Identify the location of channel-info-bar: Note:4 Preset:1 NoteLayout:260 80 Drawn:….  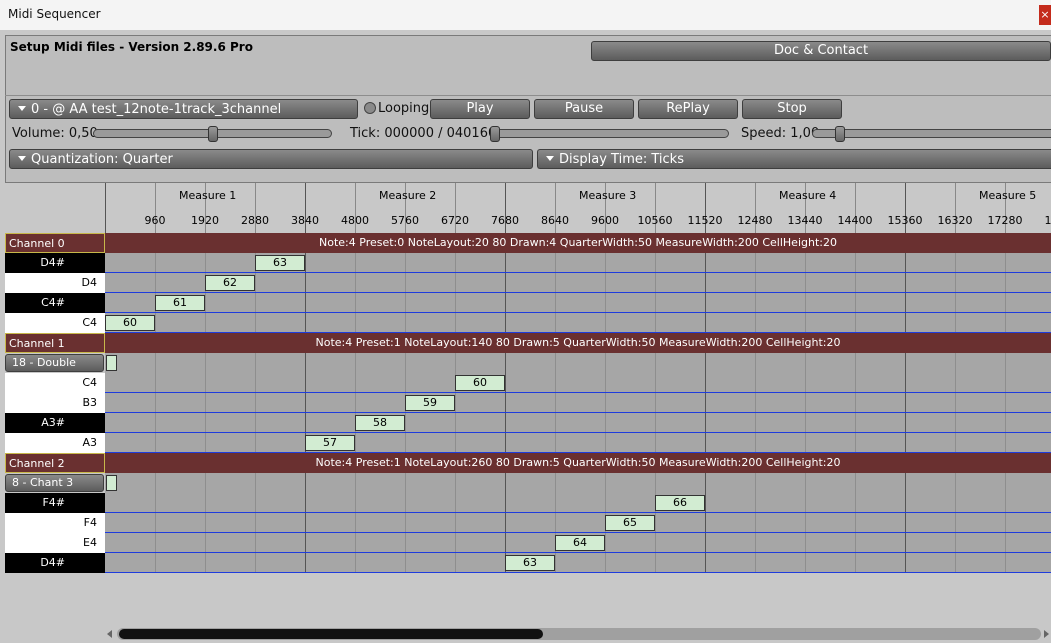
(578, 463).